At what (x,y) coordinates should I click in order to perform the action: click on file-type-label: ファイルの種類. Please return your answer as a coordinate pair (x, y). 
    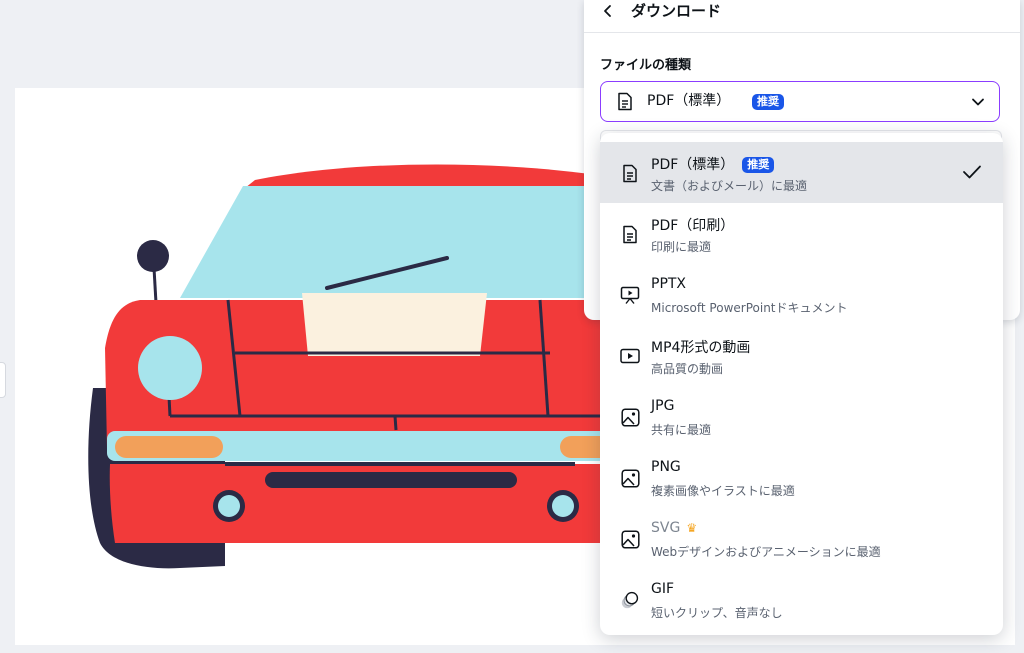
    Looking at the image, I should click on (646, 65).